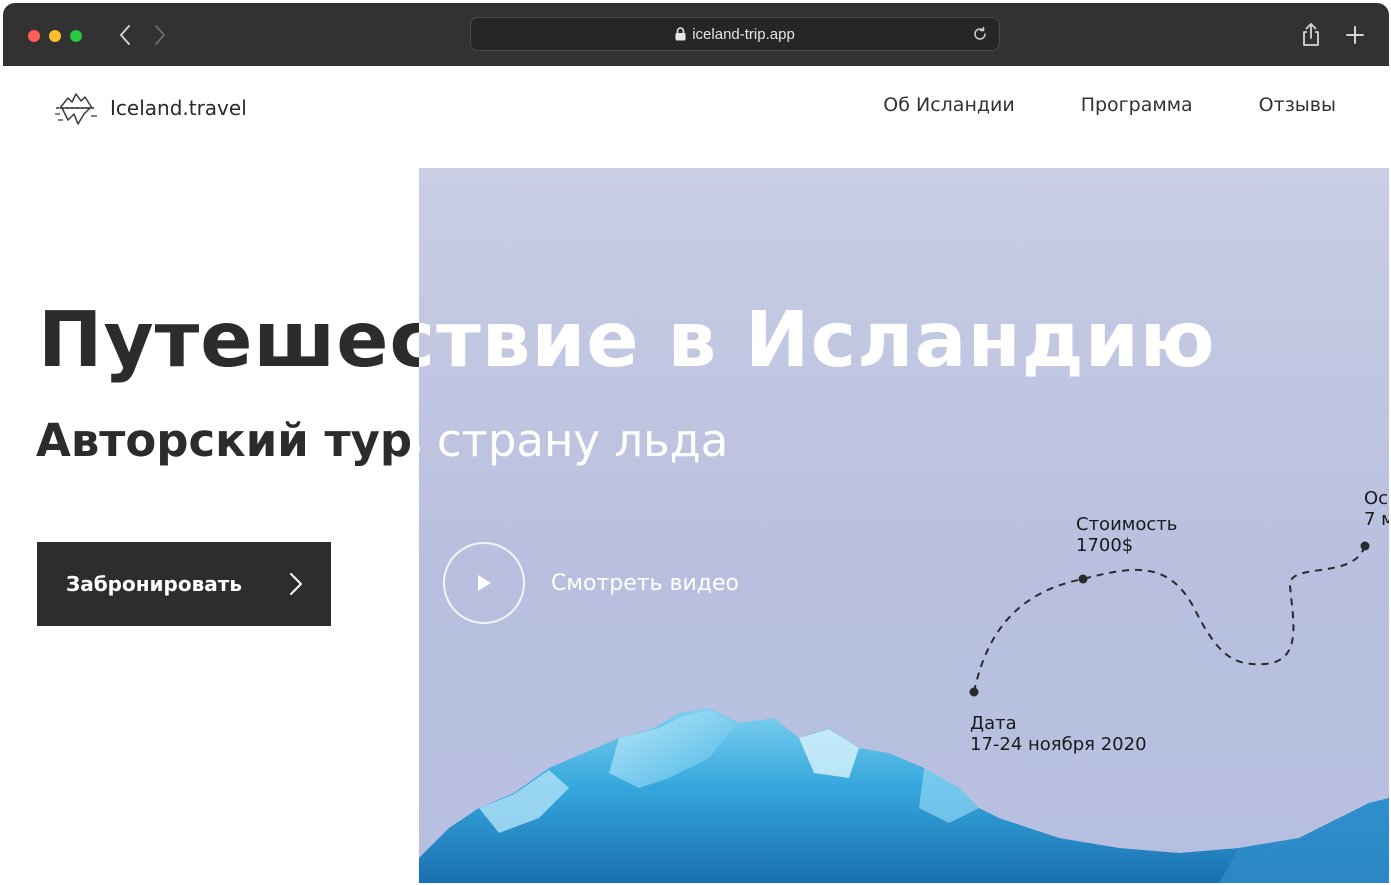 This screenshot has width=1391, height=885. I want to click on price-label: Стоимость, so click(1127, 524).